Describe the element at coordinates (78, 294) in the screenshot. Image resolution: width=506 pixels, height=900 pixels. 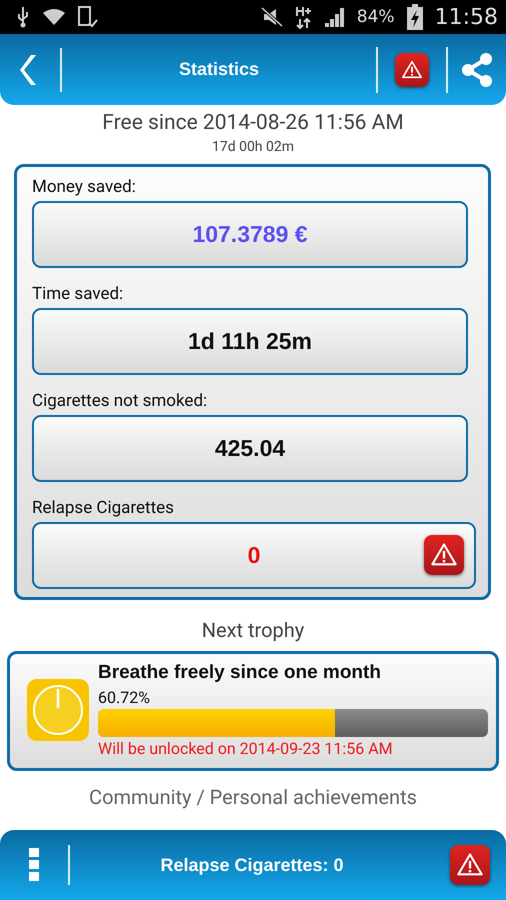
I see `stat-label: Time saved:` at that location.